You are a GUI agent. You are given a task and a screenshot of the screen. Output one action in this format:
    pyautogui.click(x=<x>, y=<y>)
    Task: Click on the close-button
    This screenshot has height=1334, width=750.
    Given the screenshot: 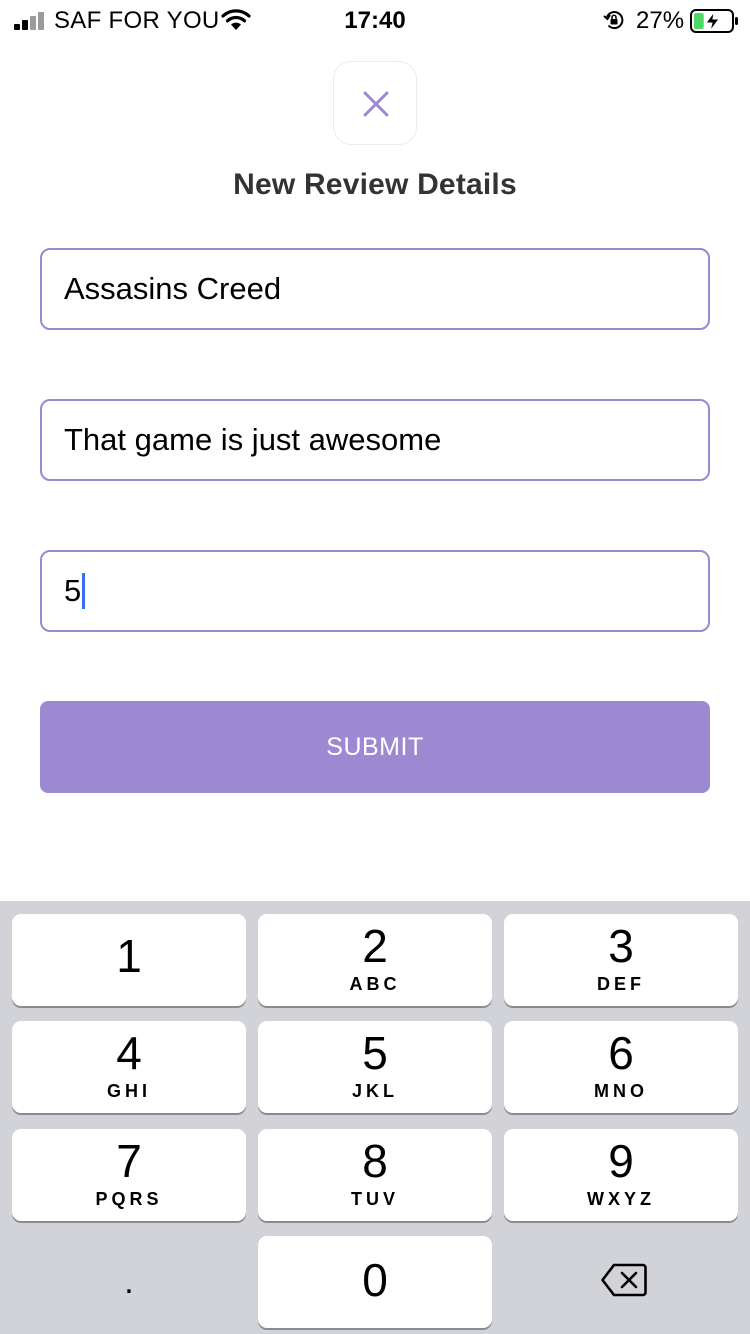 What is the action you would take?
    pyautogui.click(x=375, y=103)
    